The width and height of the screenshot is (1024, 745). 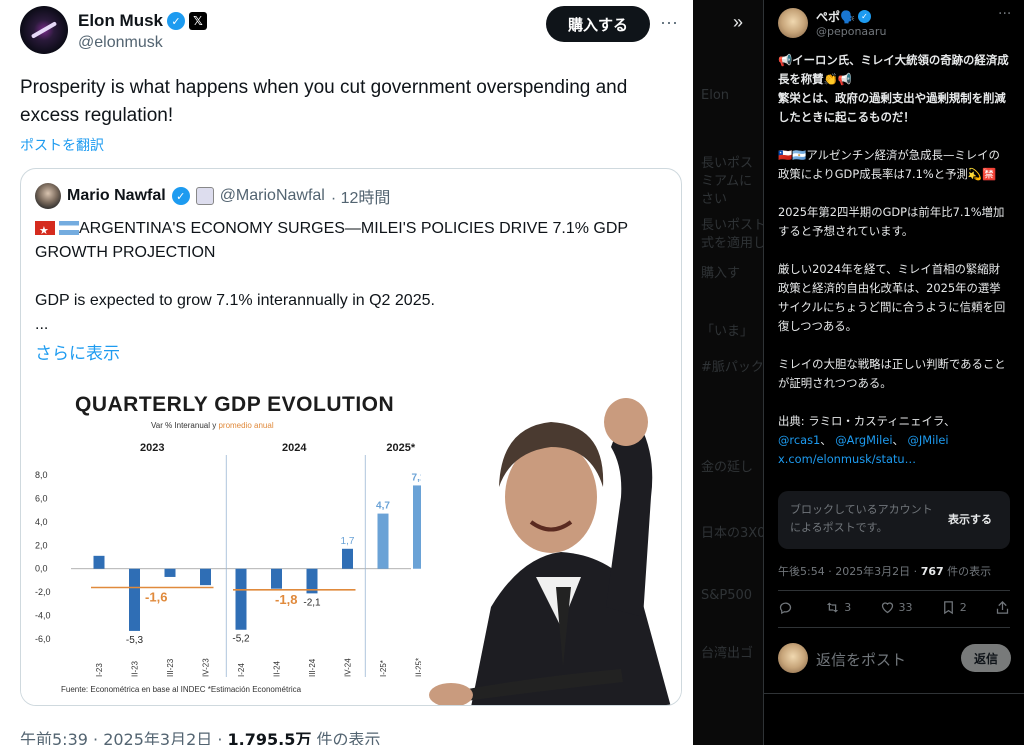 I want to click on ghost-line: さい, so click(x=714, y=199).